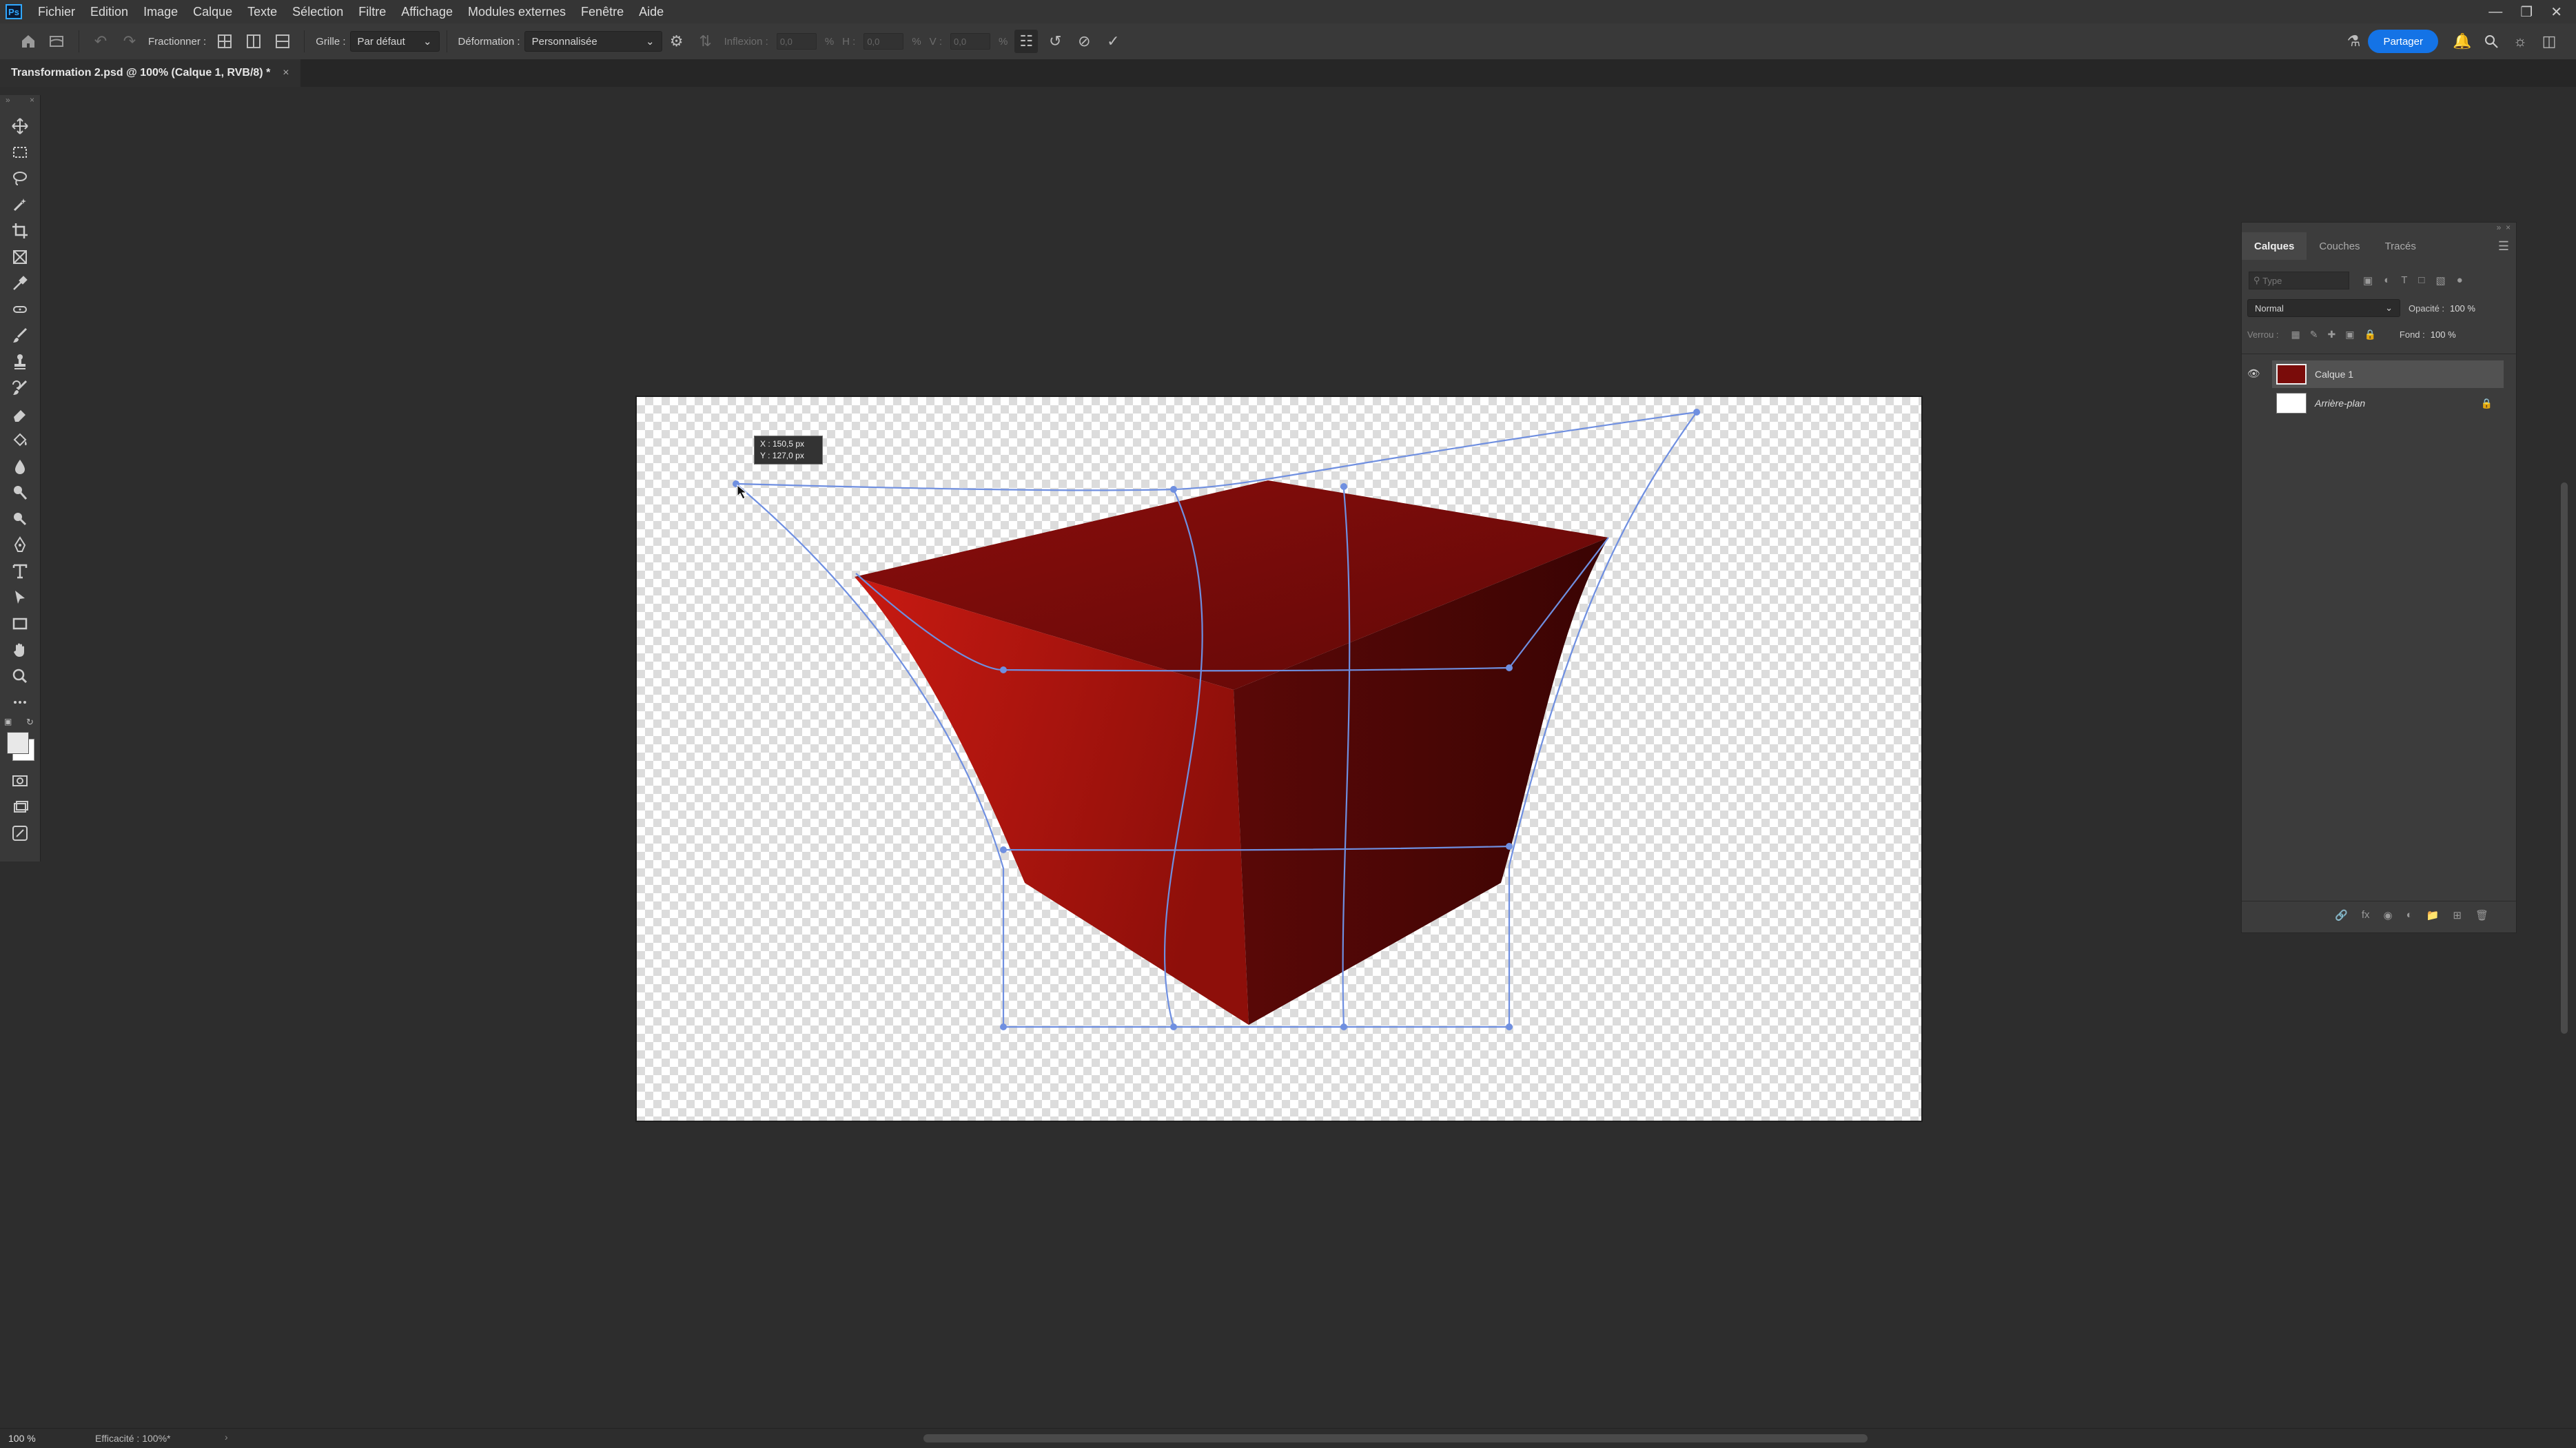 The image size is (2576, 1448). Describe the element at coordinates (1084, 41) in the screenshot. I see `cancel-transform-icon: ⊘` at that location.